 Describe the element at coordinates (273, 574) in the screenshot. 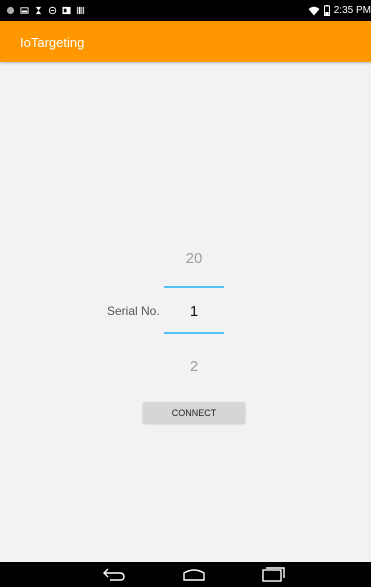

I see `recents-icon` at that location.